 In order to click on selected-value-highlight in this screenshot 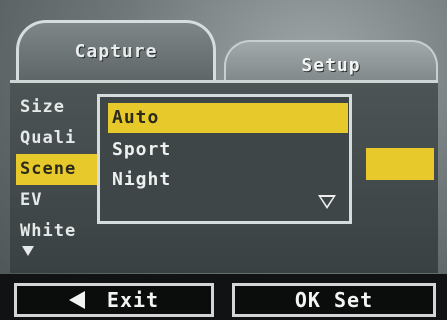, I will do `click(400, 164)`.